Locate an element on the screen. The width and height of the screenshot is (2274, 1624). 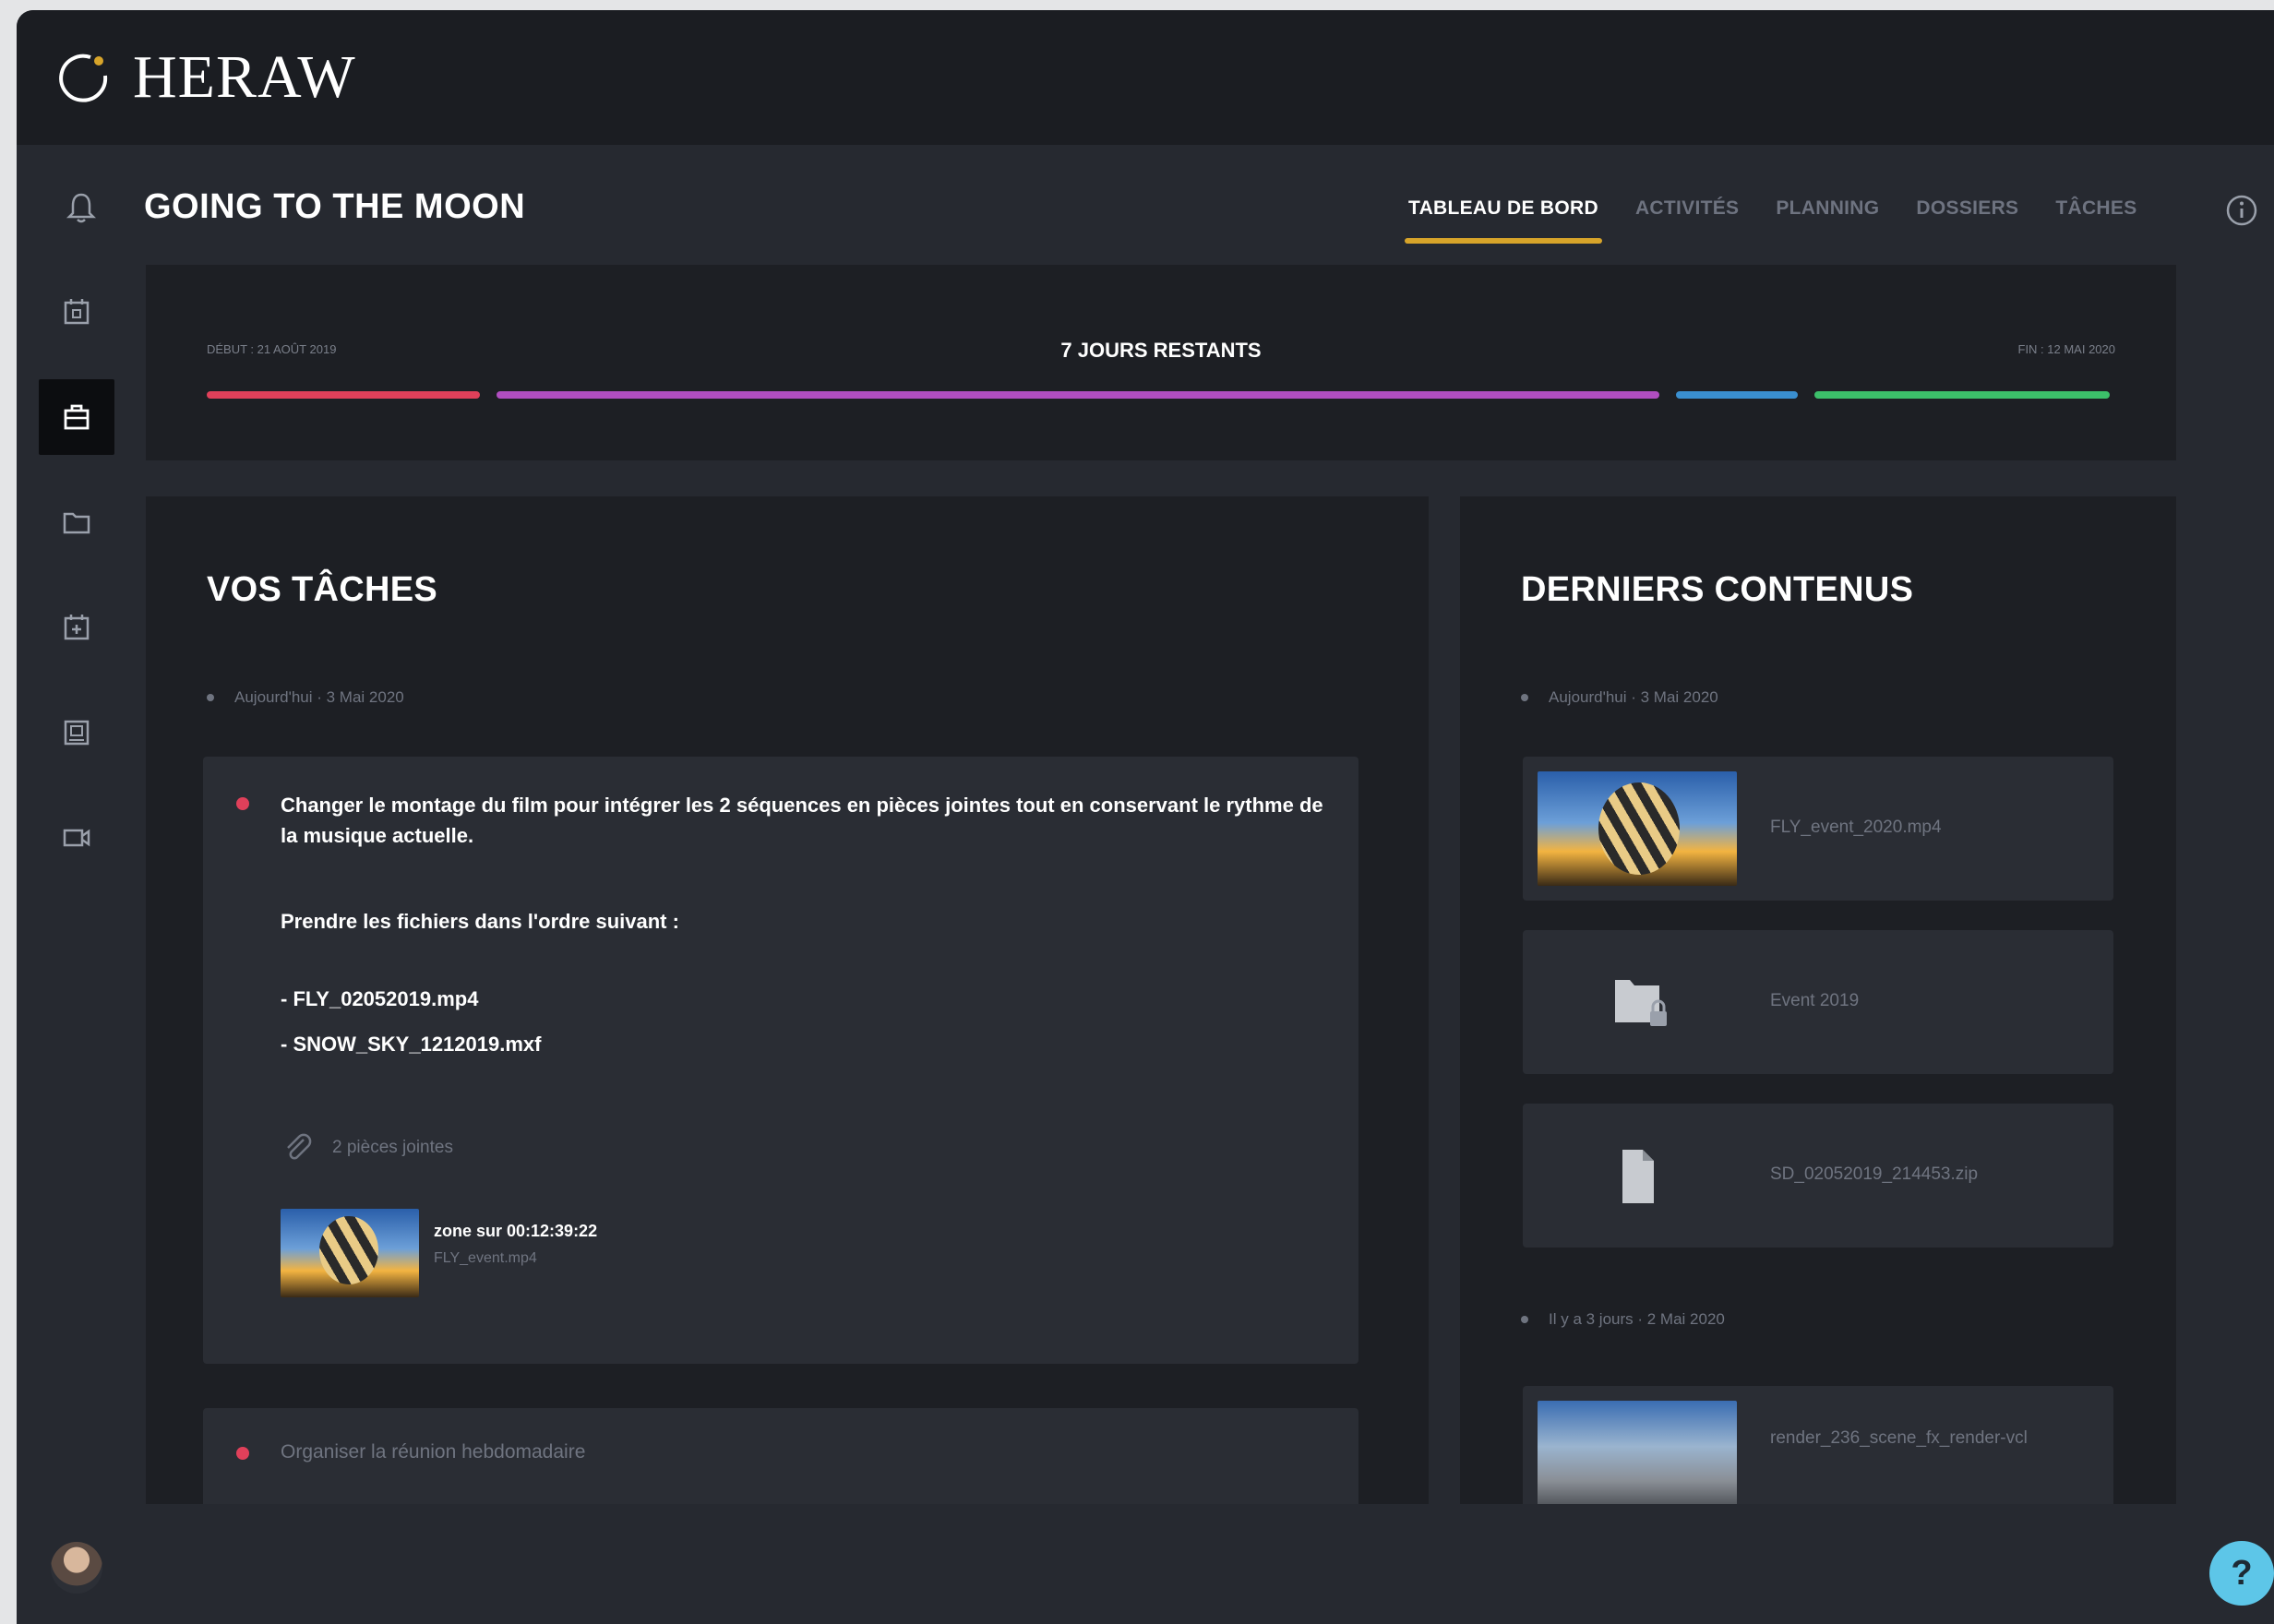
tasks-date-line: Aujourd'hui · 3 Mai 2020 is located at coordinates (305, 697).